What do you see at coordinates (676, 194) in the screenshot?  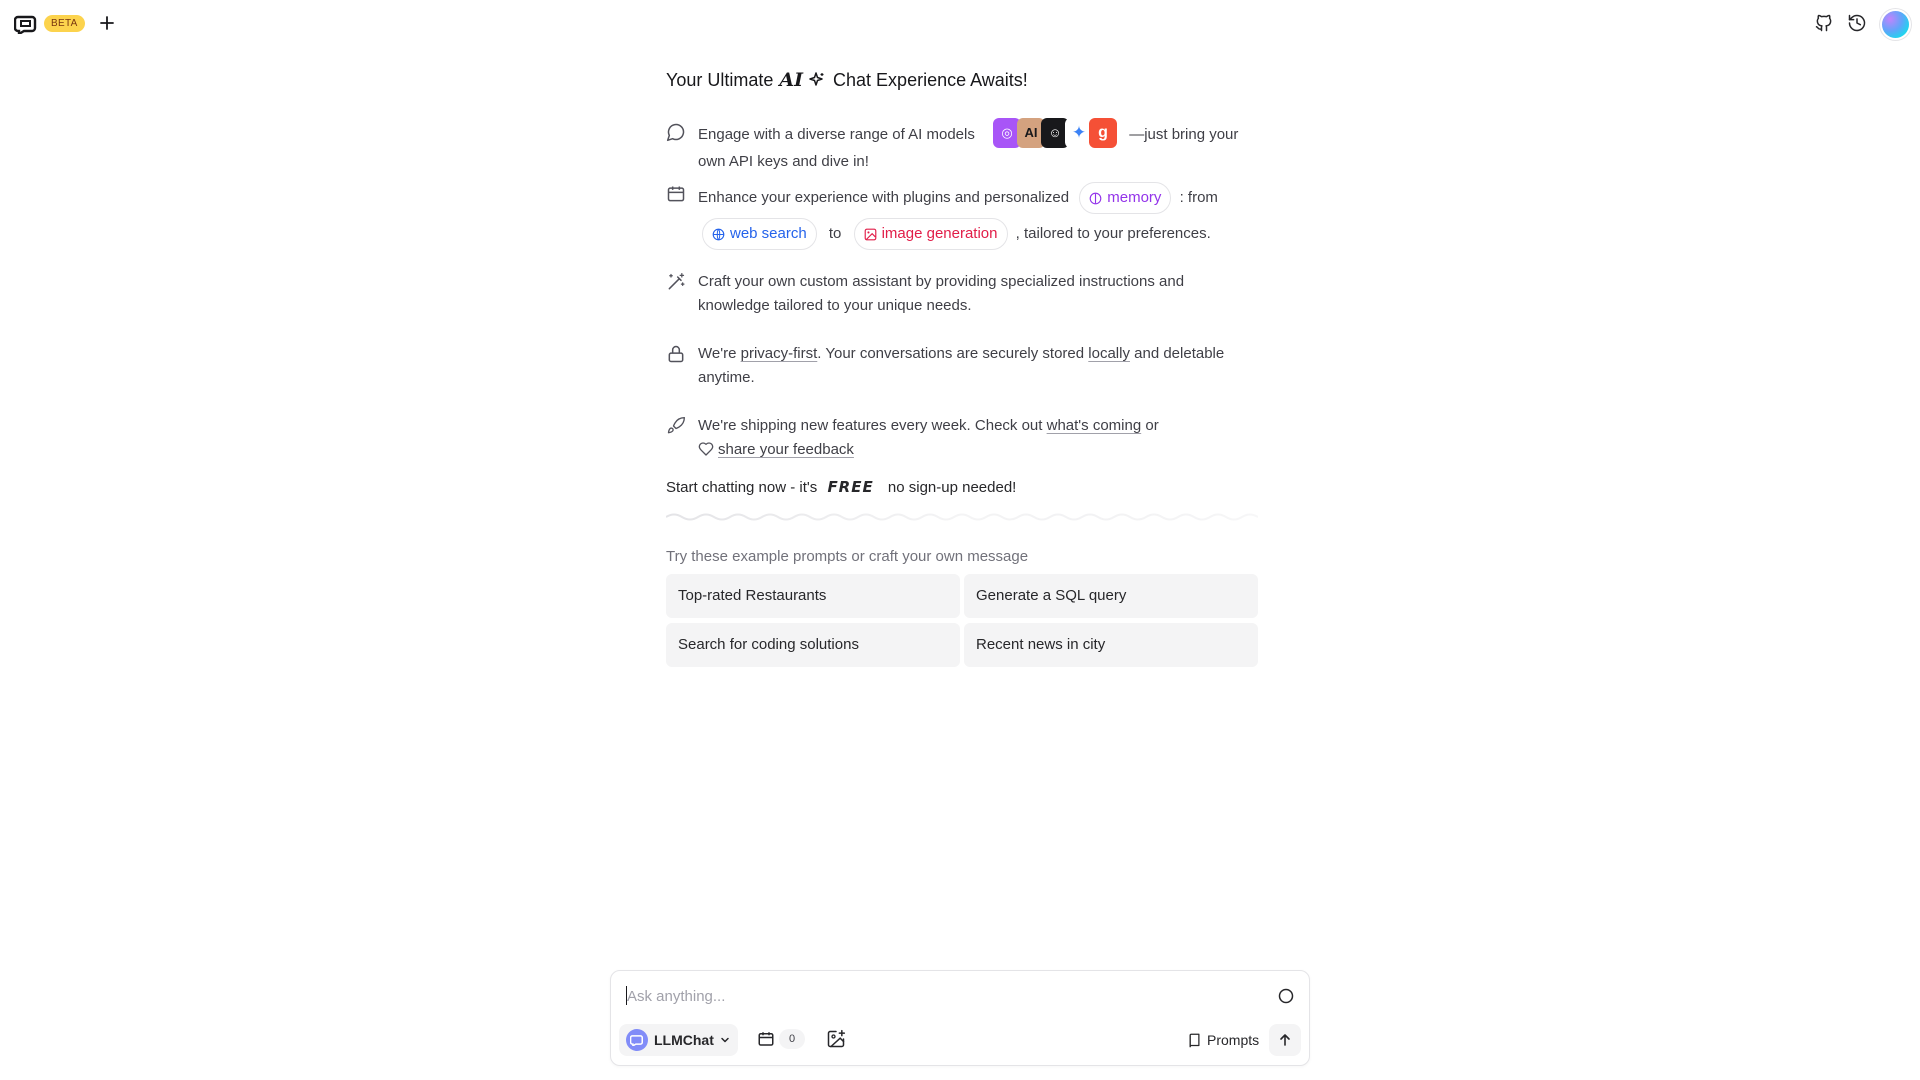 I see `plugin-icon` at bounding box center [676, 194].